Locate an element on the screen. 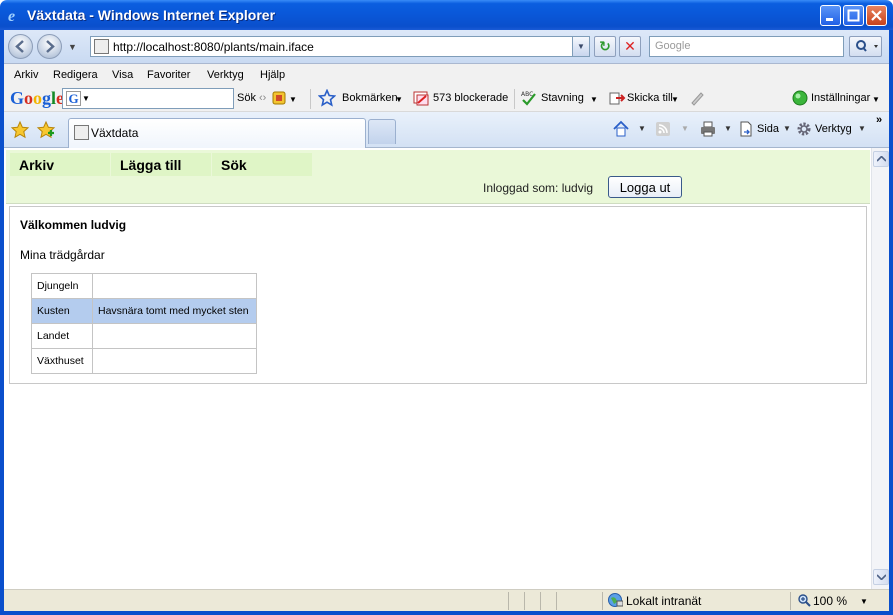 The height and width of the screenshot is (615, 893). search-placeholder: Google is located at coordinates (673, 46).